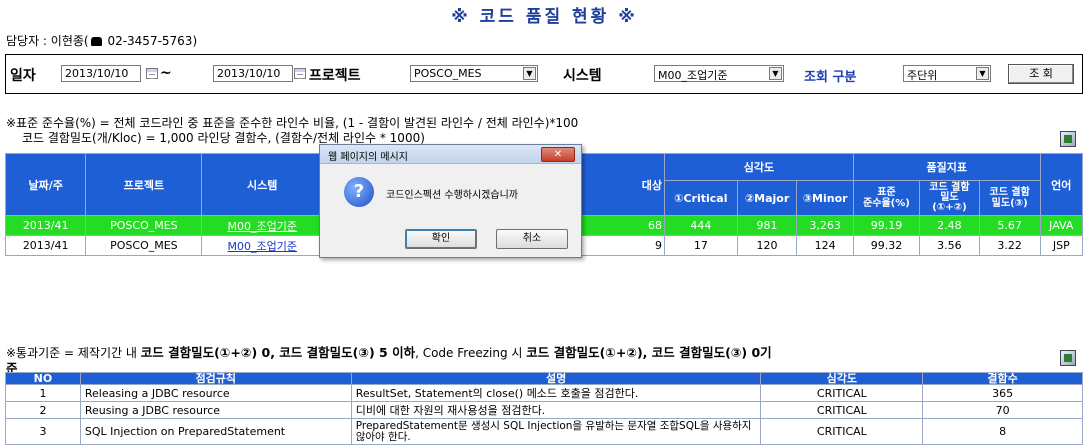 The width and height of the screenshot is (1089, 447). What do you see at coordinates (556, 410) in the screenshot?
I see `cell-desc: 디비에 대한 자원의 재사용성을 점검한다.` at bounding box center [556, 410].